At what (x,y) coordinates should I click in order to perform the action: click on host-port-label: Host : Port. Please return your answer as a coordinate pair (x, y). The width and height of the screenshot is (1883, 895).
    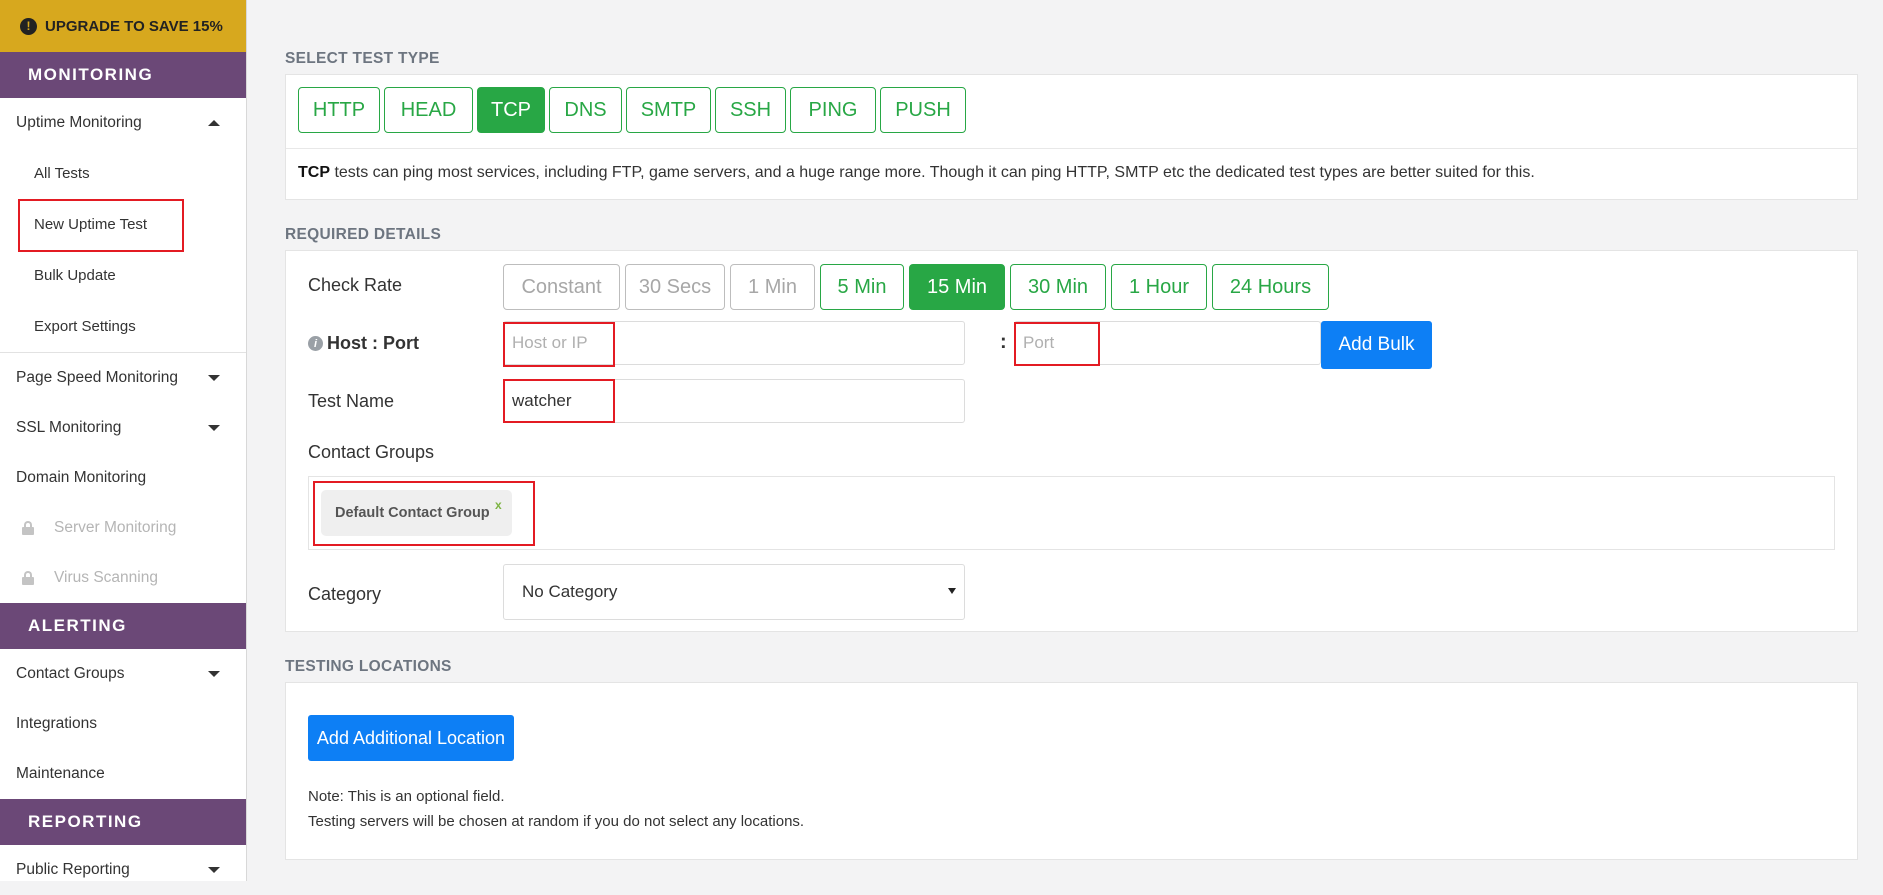
    Looking at the image, I should click on (373, 343).